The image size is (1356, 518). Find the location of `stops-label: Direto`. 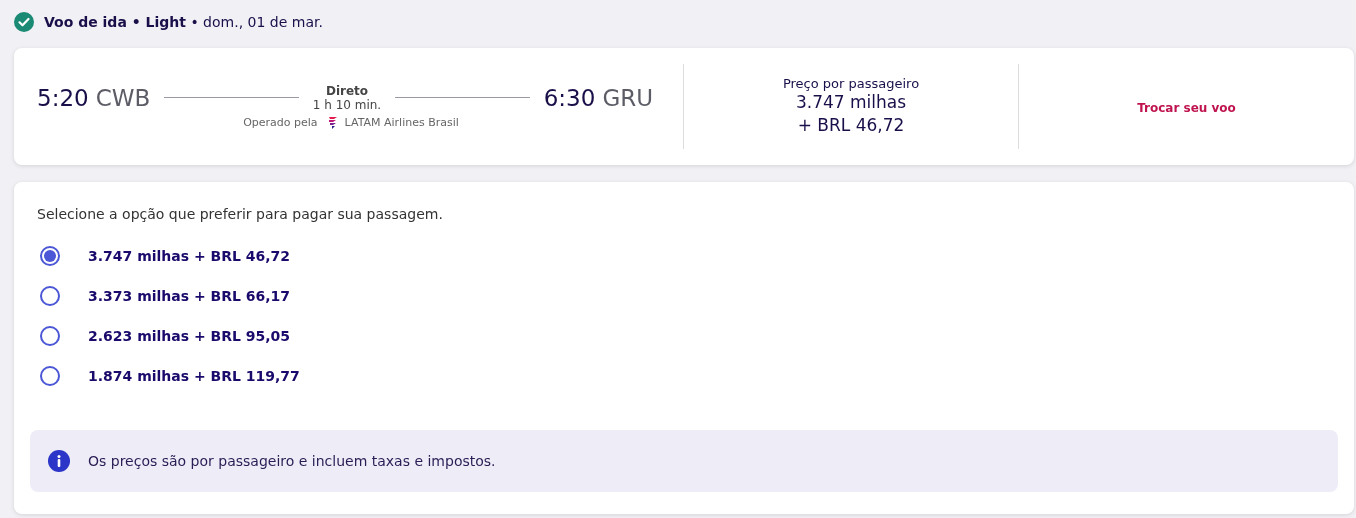

stops-label: Direto is located at coordinates (347, 90).